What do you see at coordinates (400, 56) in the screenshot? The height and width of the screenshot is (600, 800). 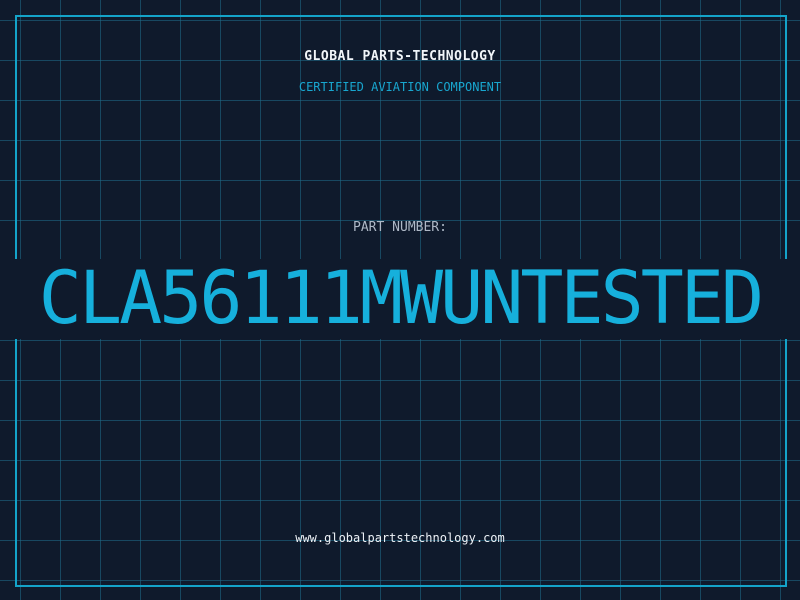 I see `company-name: GLOBAL PARTS-TECHNOLOGY` at bounding box center [400, 56].